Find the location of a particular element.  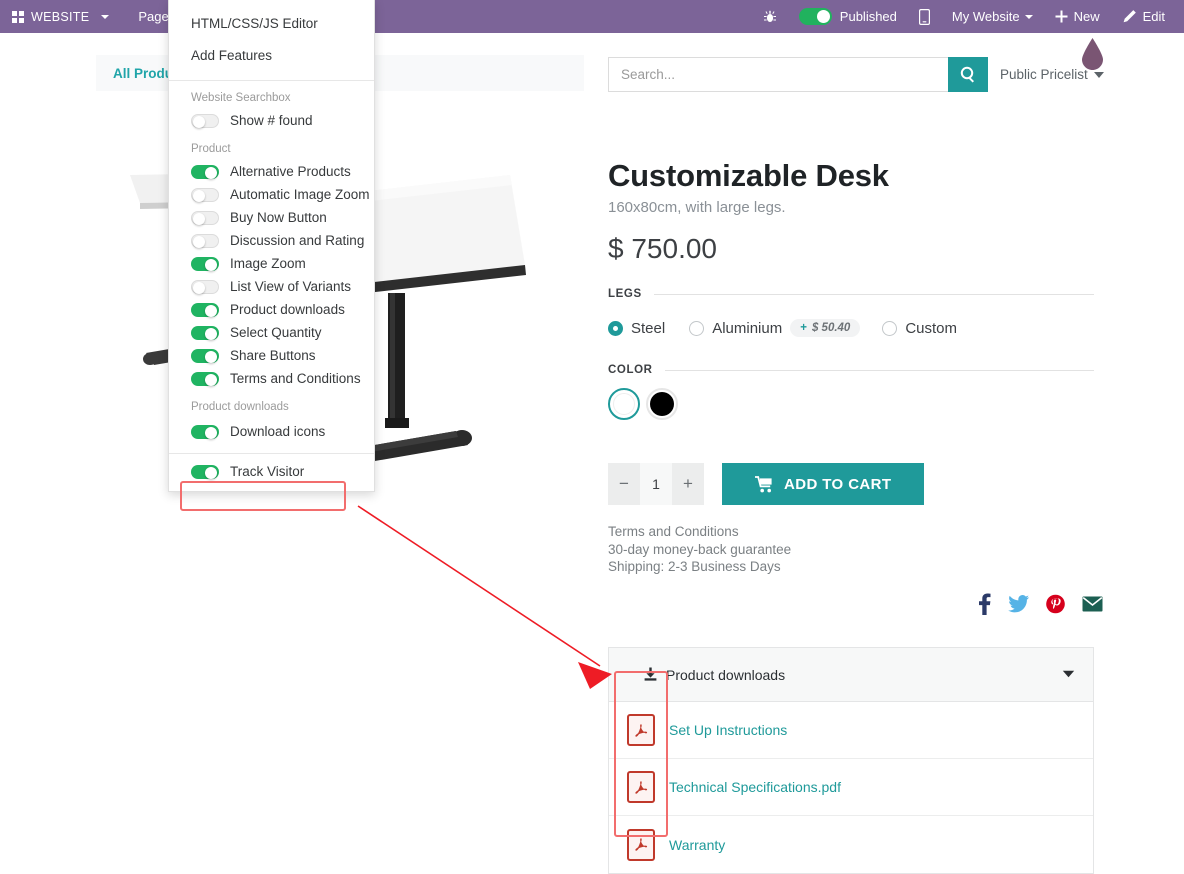

cart-row: − 1 + ADD TO CART is located at coordinates (766, 484).